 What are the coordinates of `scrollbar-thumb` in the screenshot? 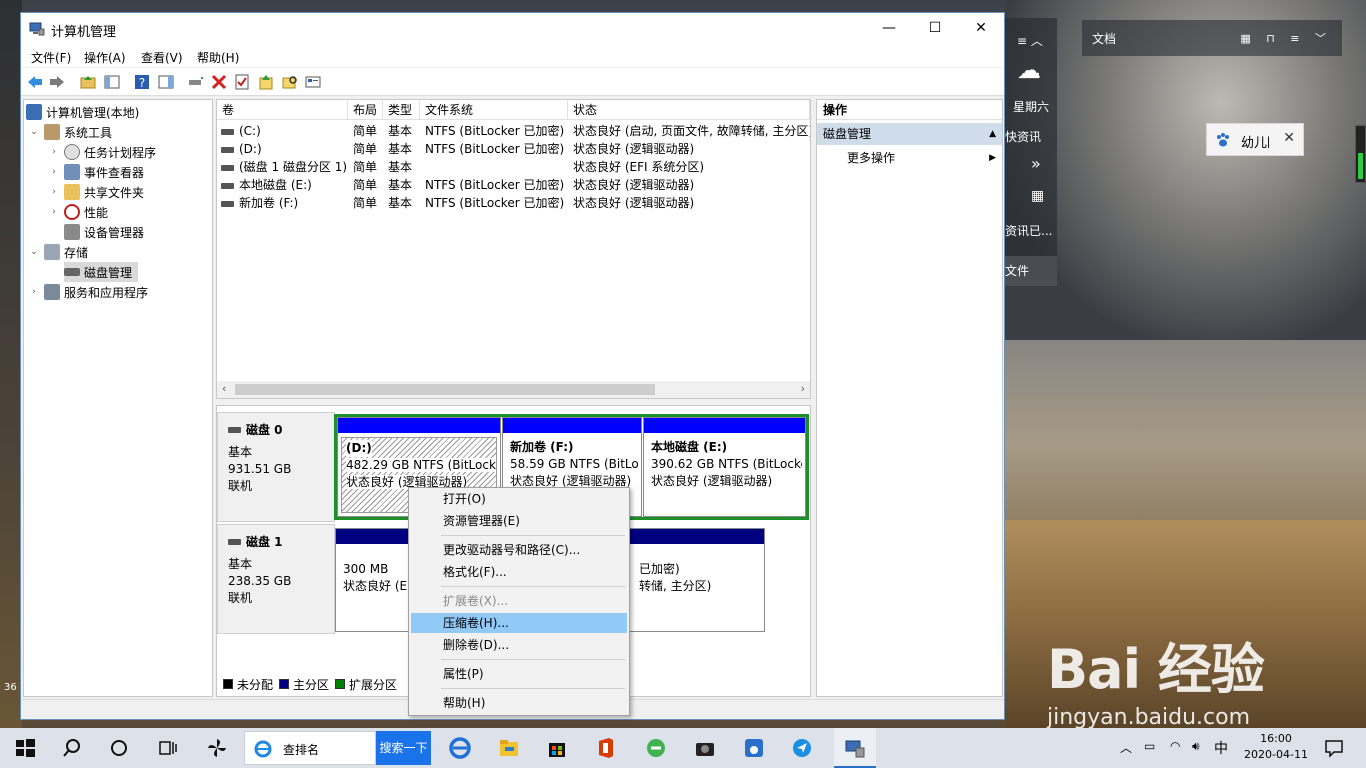 It's located at (445, 389).